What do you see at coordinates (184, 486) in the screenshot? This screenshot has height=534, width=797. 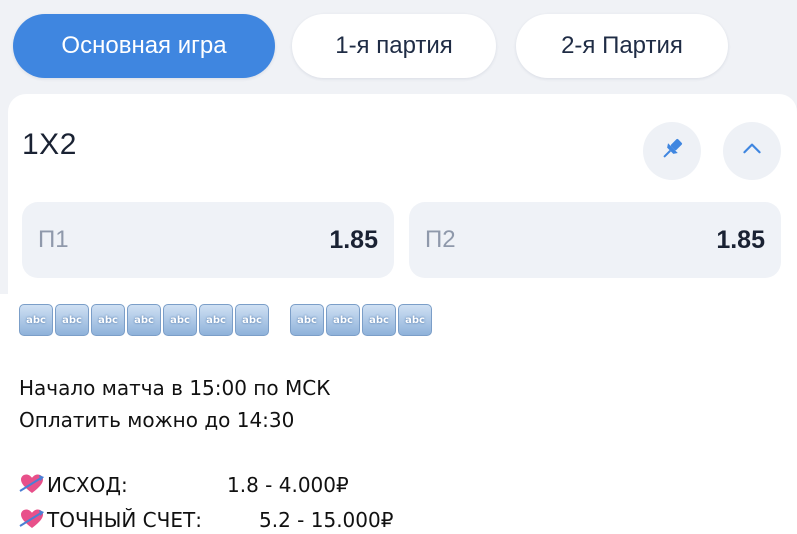 I see `outcome-line: ИСХОД: 1.8 - 4.000₽` at bounding box center [184, 486].